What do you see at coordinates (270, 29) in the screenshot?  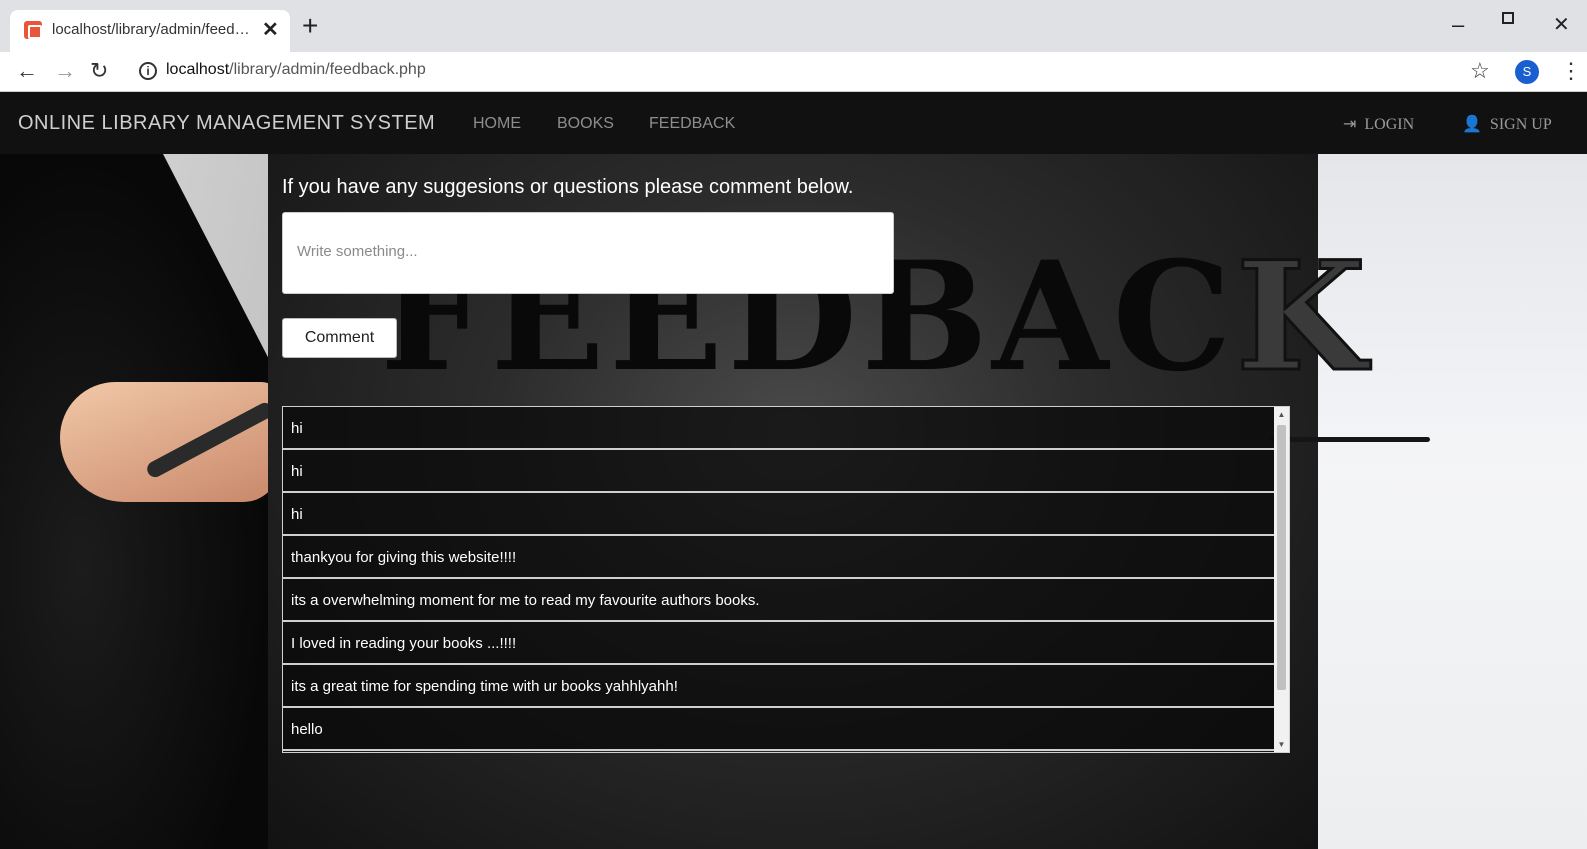 I see `close-icon: ✕` at bounding box center [270, 29].